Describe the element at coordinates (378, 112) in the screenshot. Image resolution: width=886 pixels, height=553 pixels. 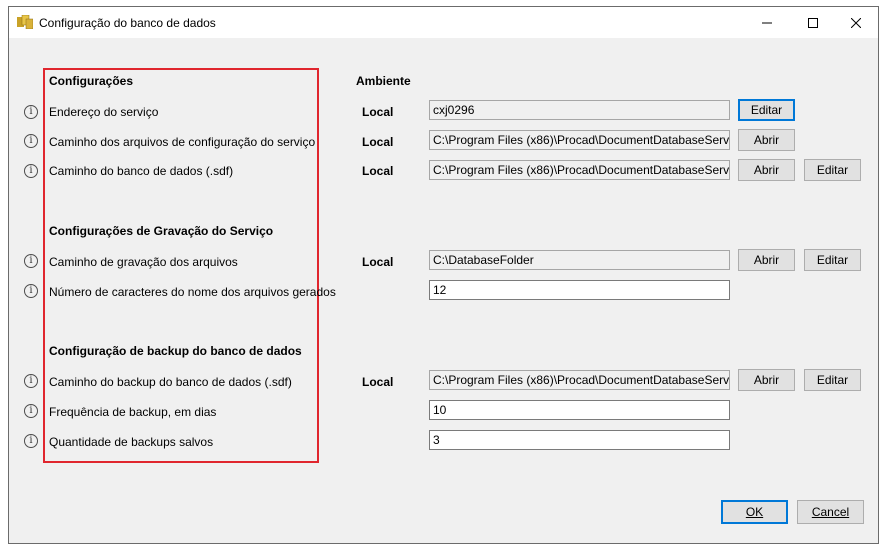
I see `service-address-env: Local` at that location.